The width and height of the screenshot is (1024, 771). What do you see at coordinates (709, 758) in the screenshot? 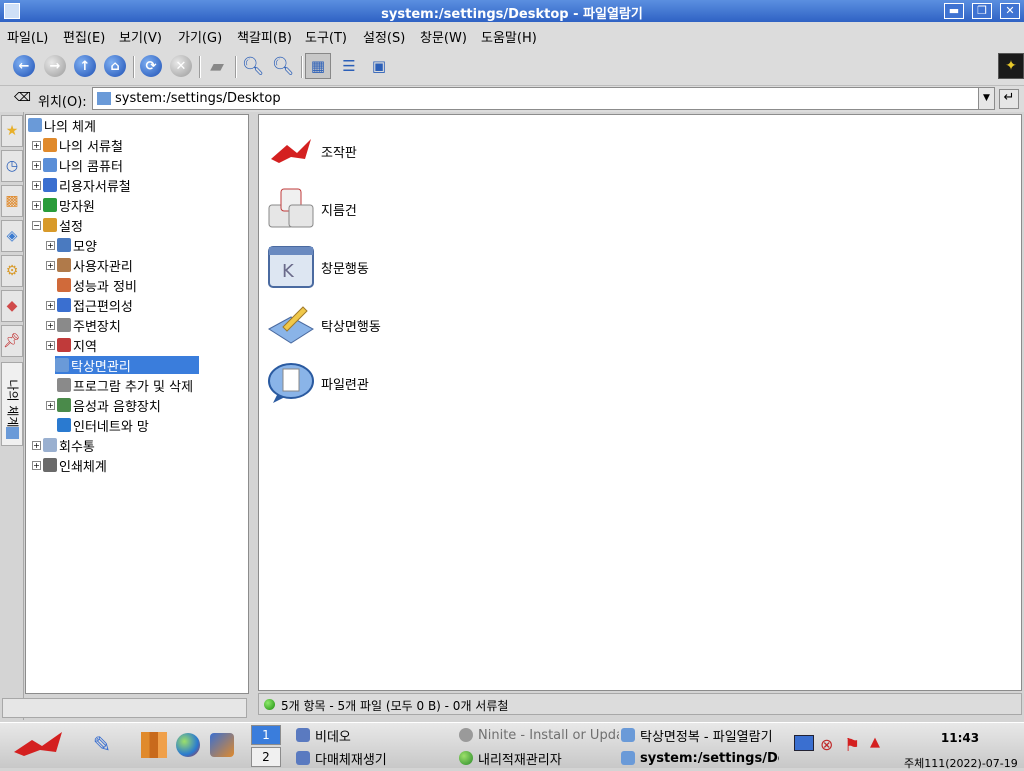
I see `task-label: system:/settings/Desktop` at bounding box center [709, 758].